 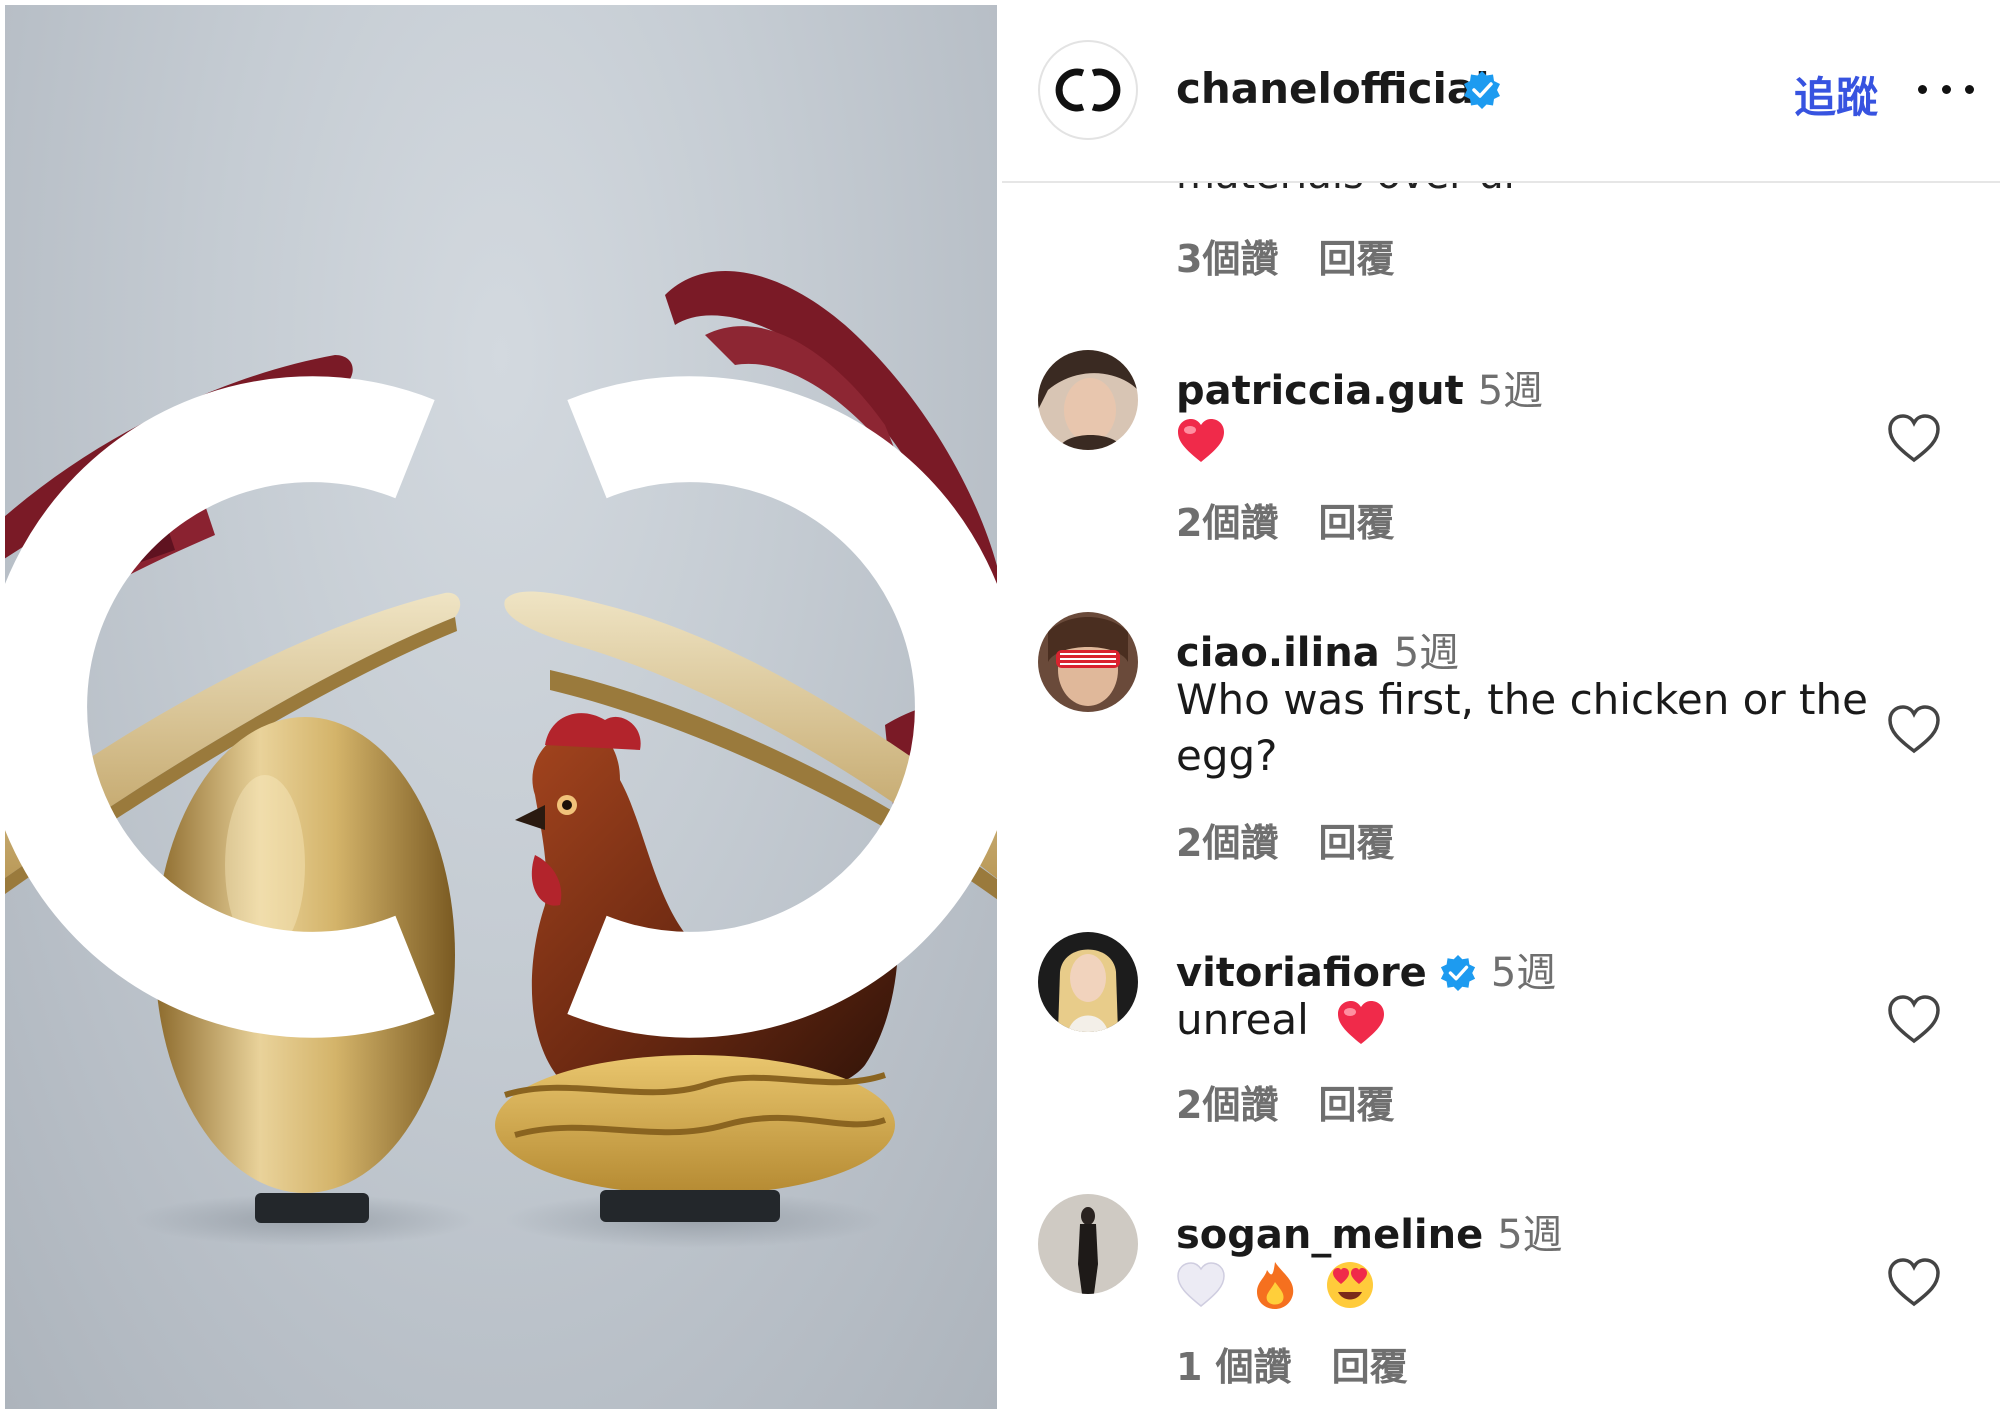 I want to click on comment-username: patriccia.gut, so click(x=1320, y=391).